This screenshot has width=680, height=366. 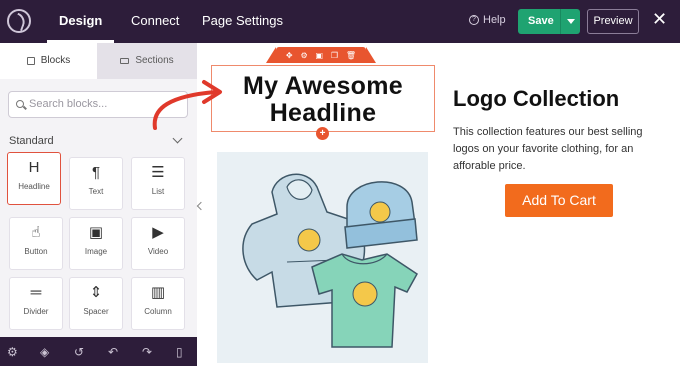 What do you see at coordinates (322, 133) in the screenshot?
I see `add-block-icon: +` at bounding box center [322, 133].